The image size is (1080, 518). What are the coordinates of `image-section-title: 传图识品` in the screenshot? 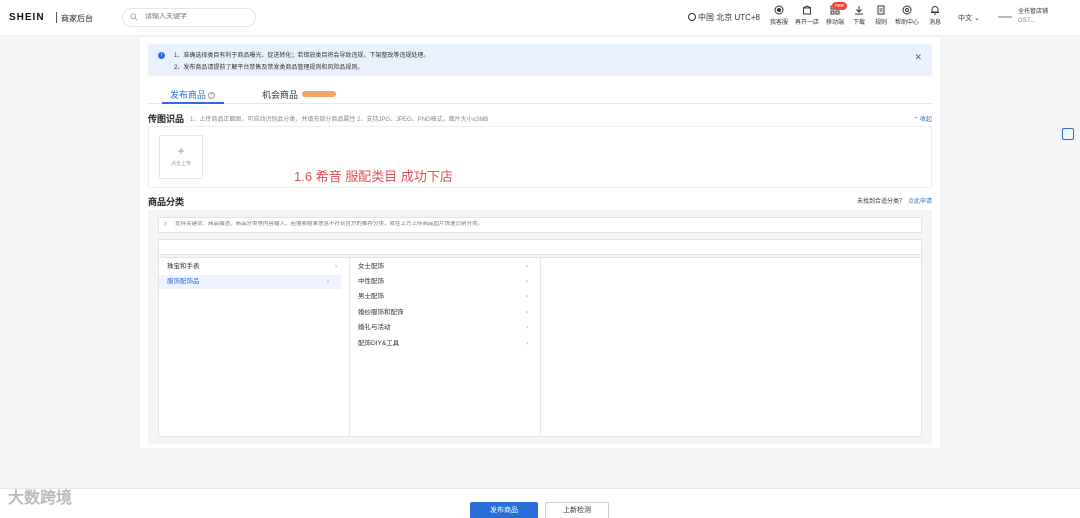 It's located at (166, 119).